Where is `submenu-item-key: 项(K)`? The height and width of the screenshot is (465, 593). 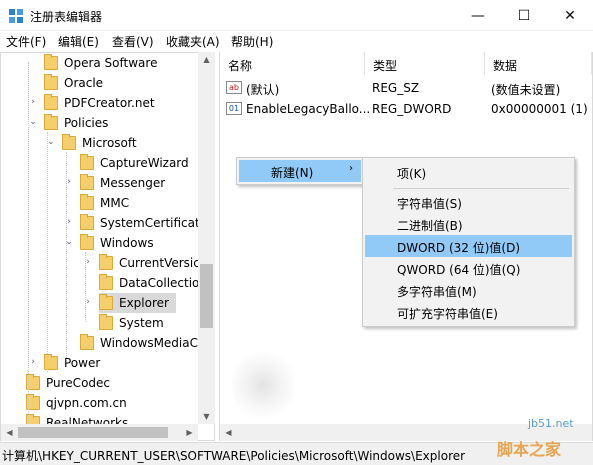
submenu-item-key: 项(K) is located at coordinates (468, 172).